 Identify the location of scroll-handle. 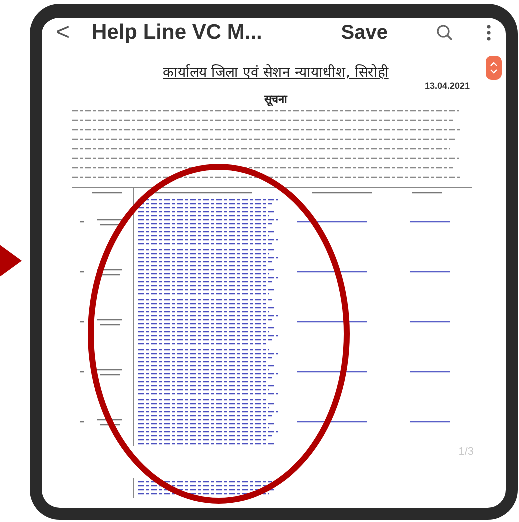
(494, 68).